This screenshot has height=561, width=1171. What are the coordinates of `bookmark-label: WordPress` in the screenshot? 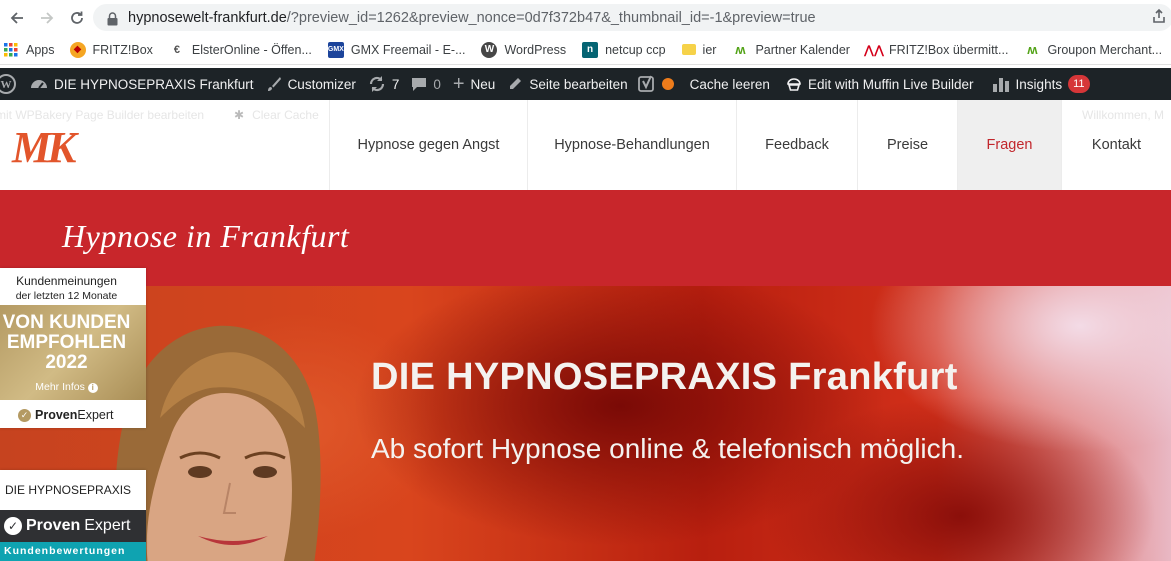 It's located at (535, 49).